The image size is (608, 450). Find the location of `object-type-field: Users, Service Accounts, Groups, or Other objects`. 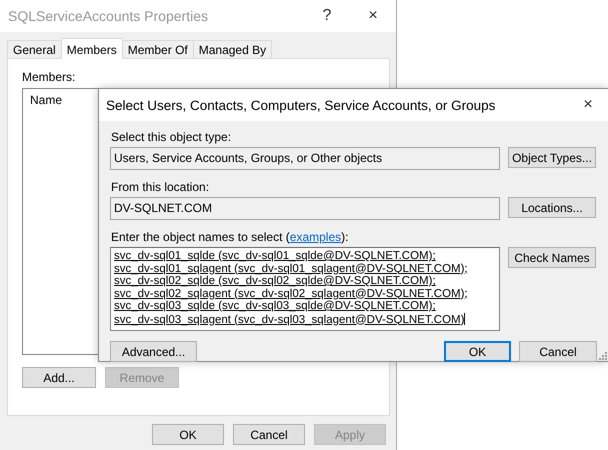

object-type-field: Users, Service Accounts, Groups, or Other objects is located at coordinates (305, 158).